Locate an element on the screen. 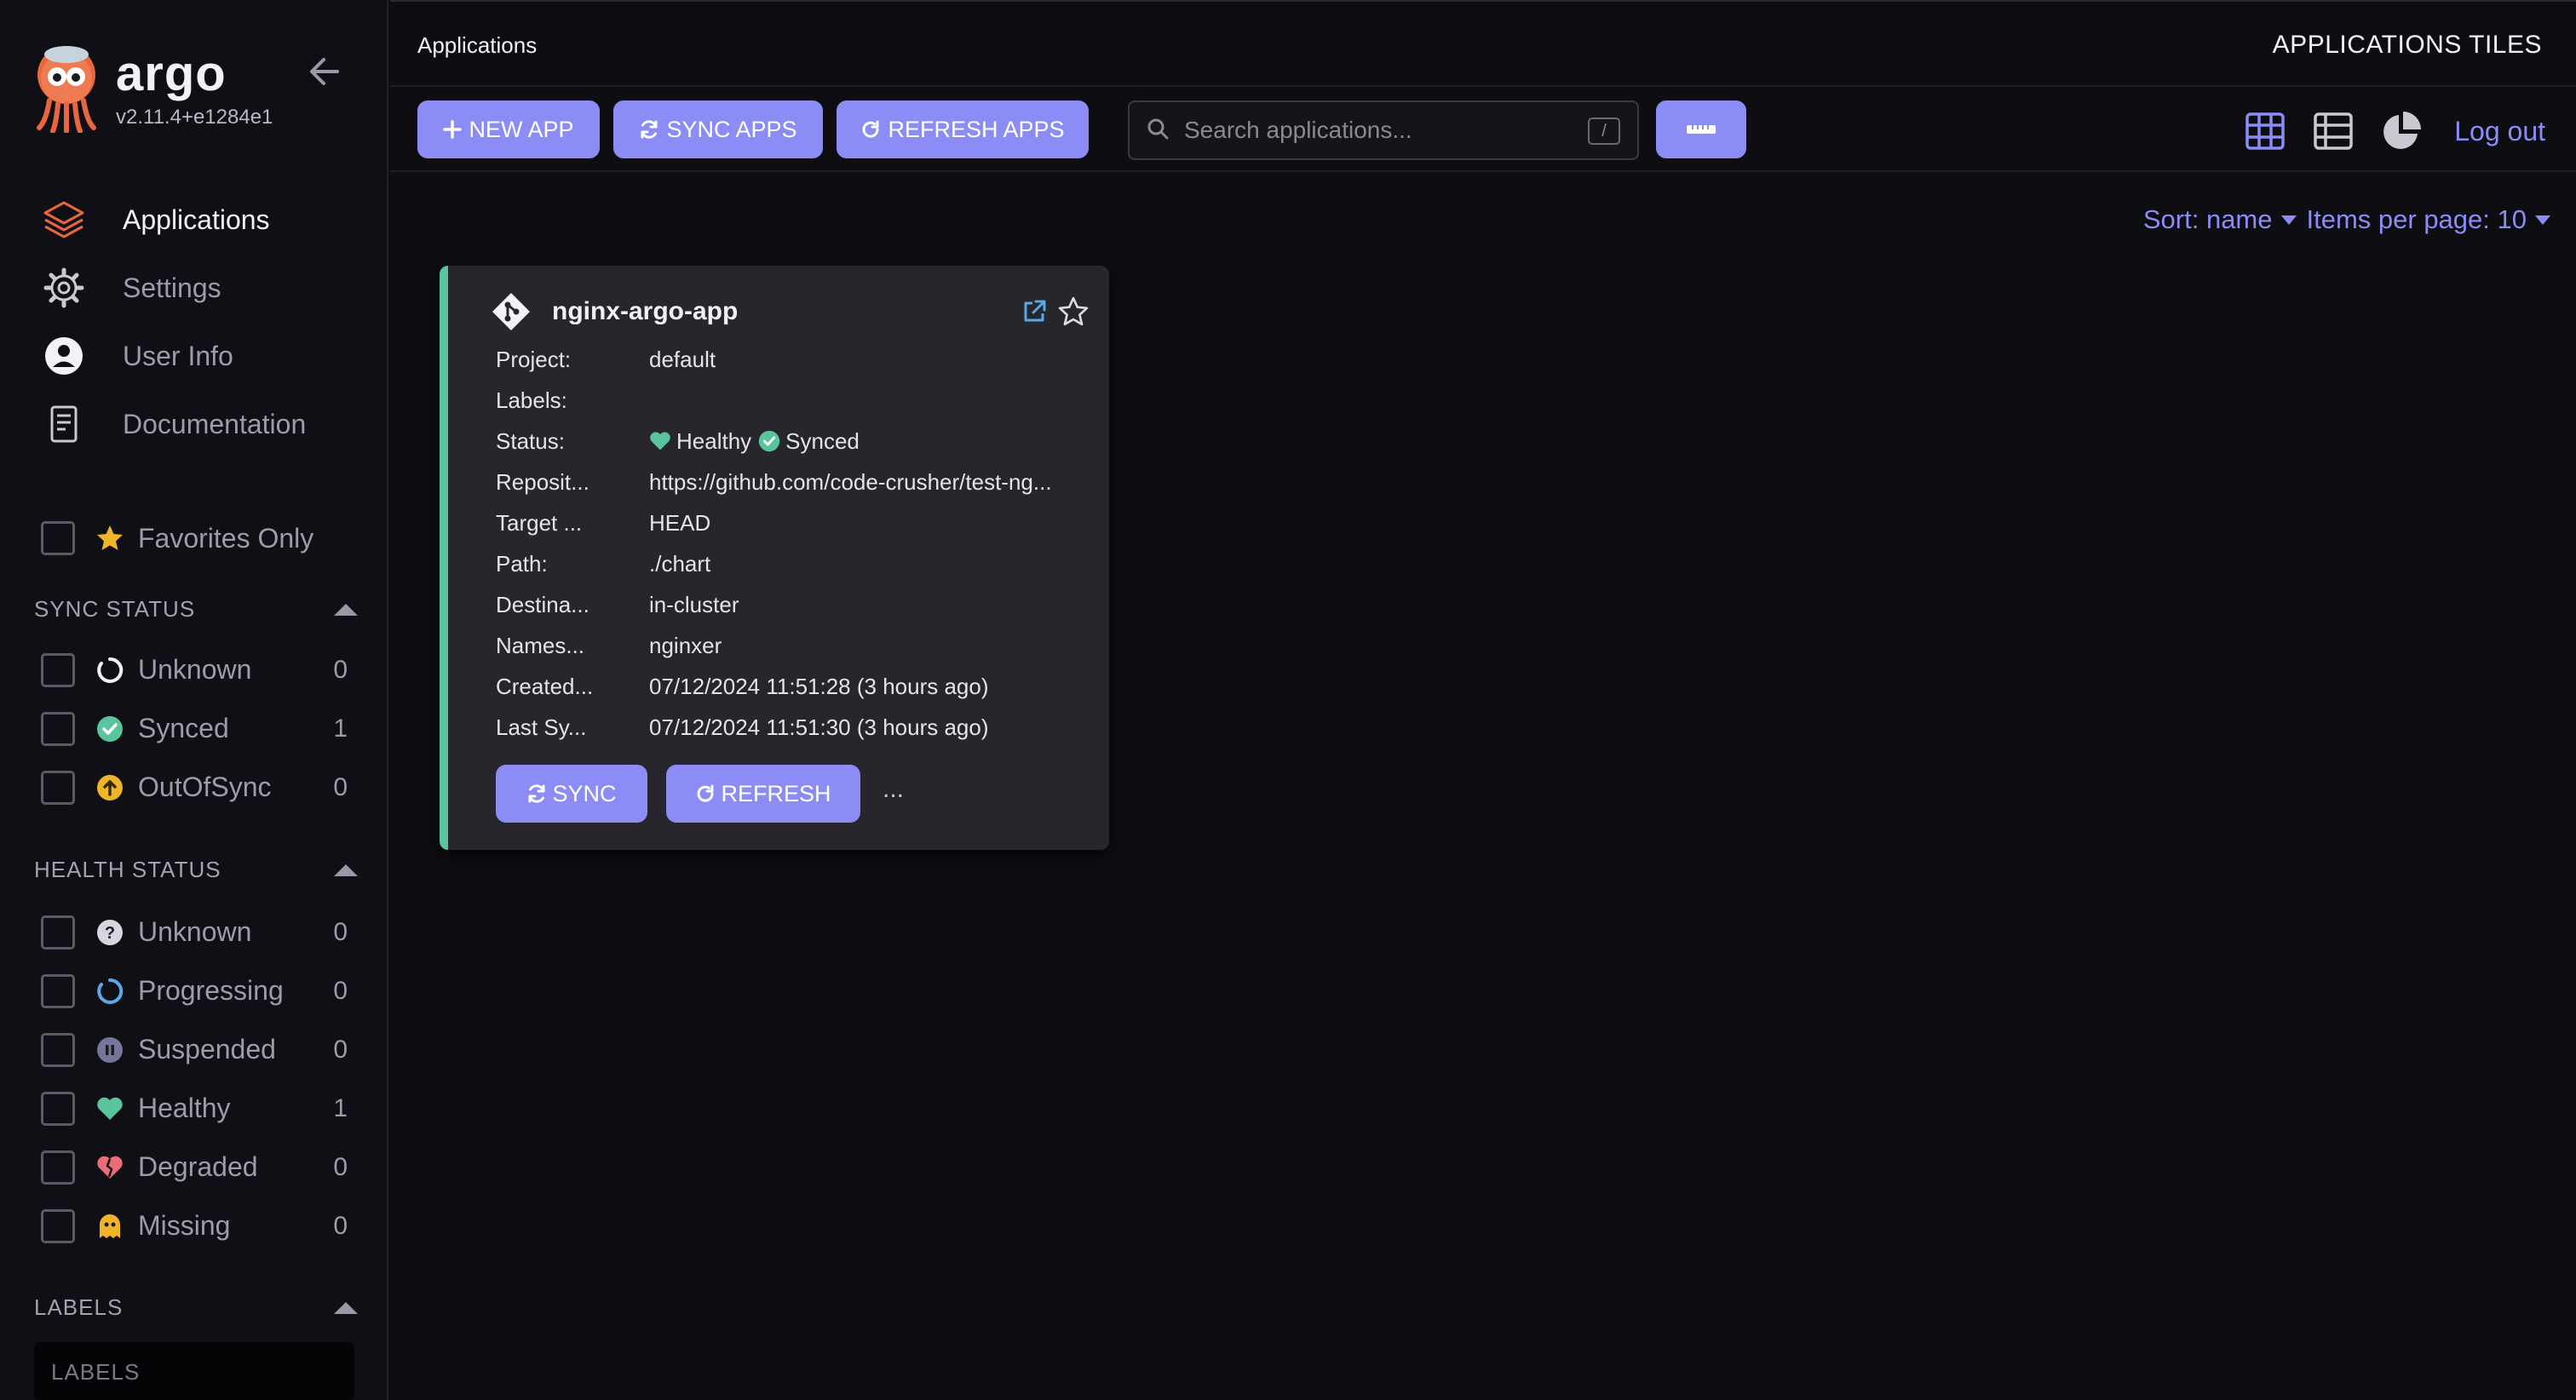 This screenshot has width=2576, height=1400. plus-icon is located at coordinates (453, 129).